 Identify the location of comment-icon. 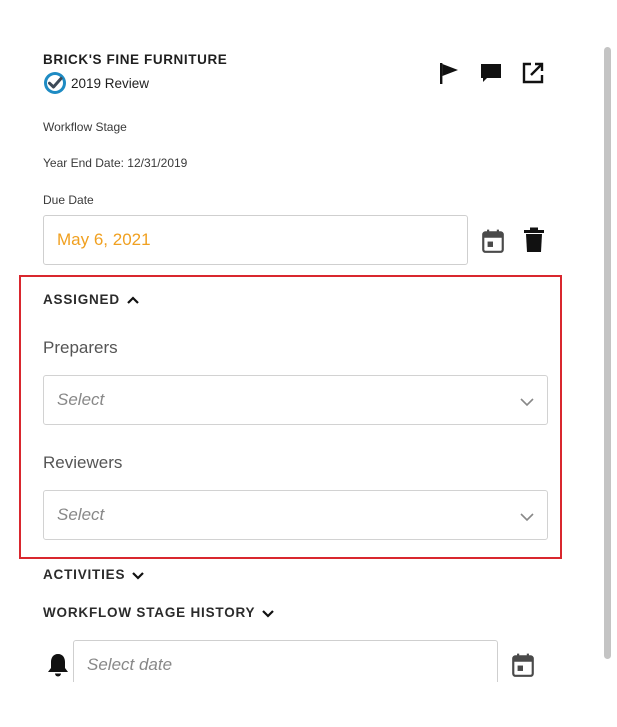
(491, 73).